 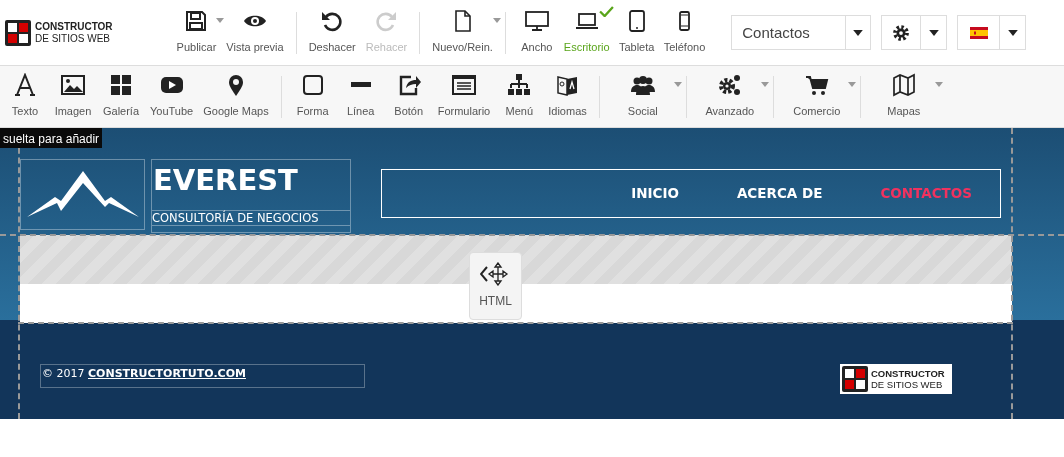 I want to click on copyright-text: © 2017 CONSTRUCTORTUTO.COM, so click(x=202, y=376).